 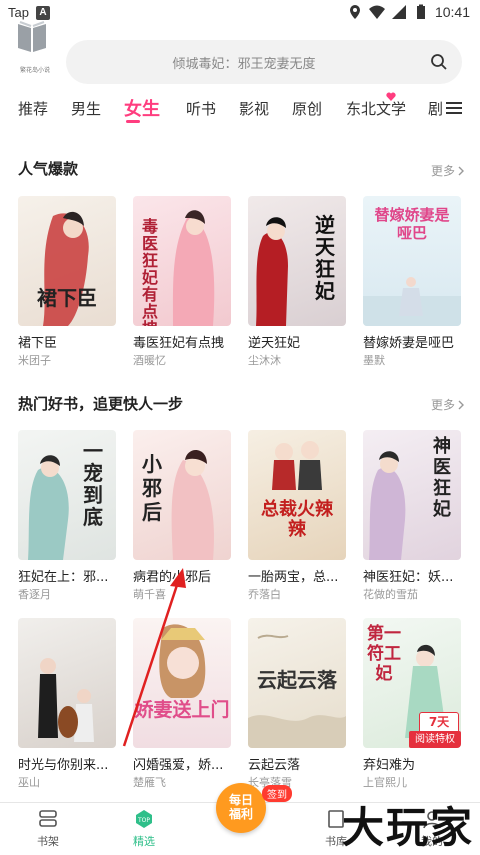 I want to click on status-bar: Tap A 10:41, so click(x=240, y=14).